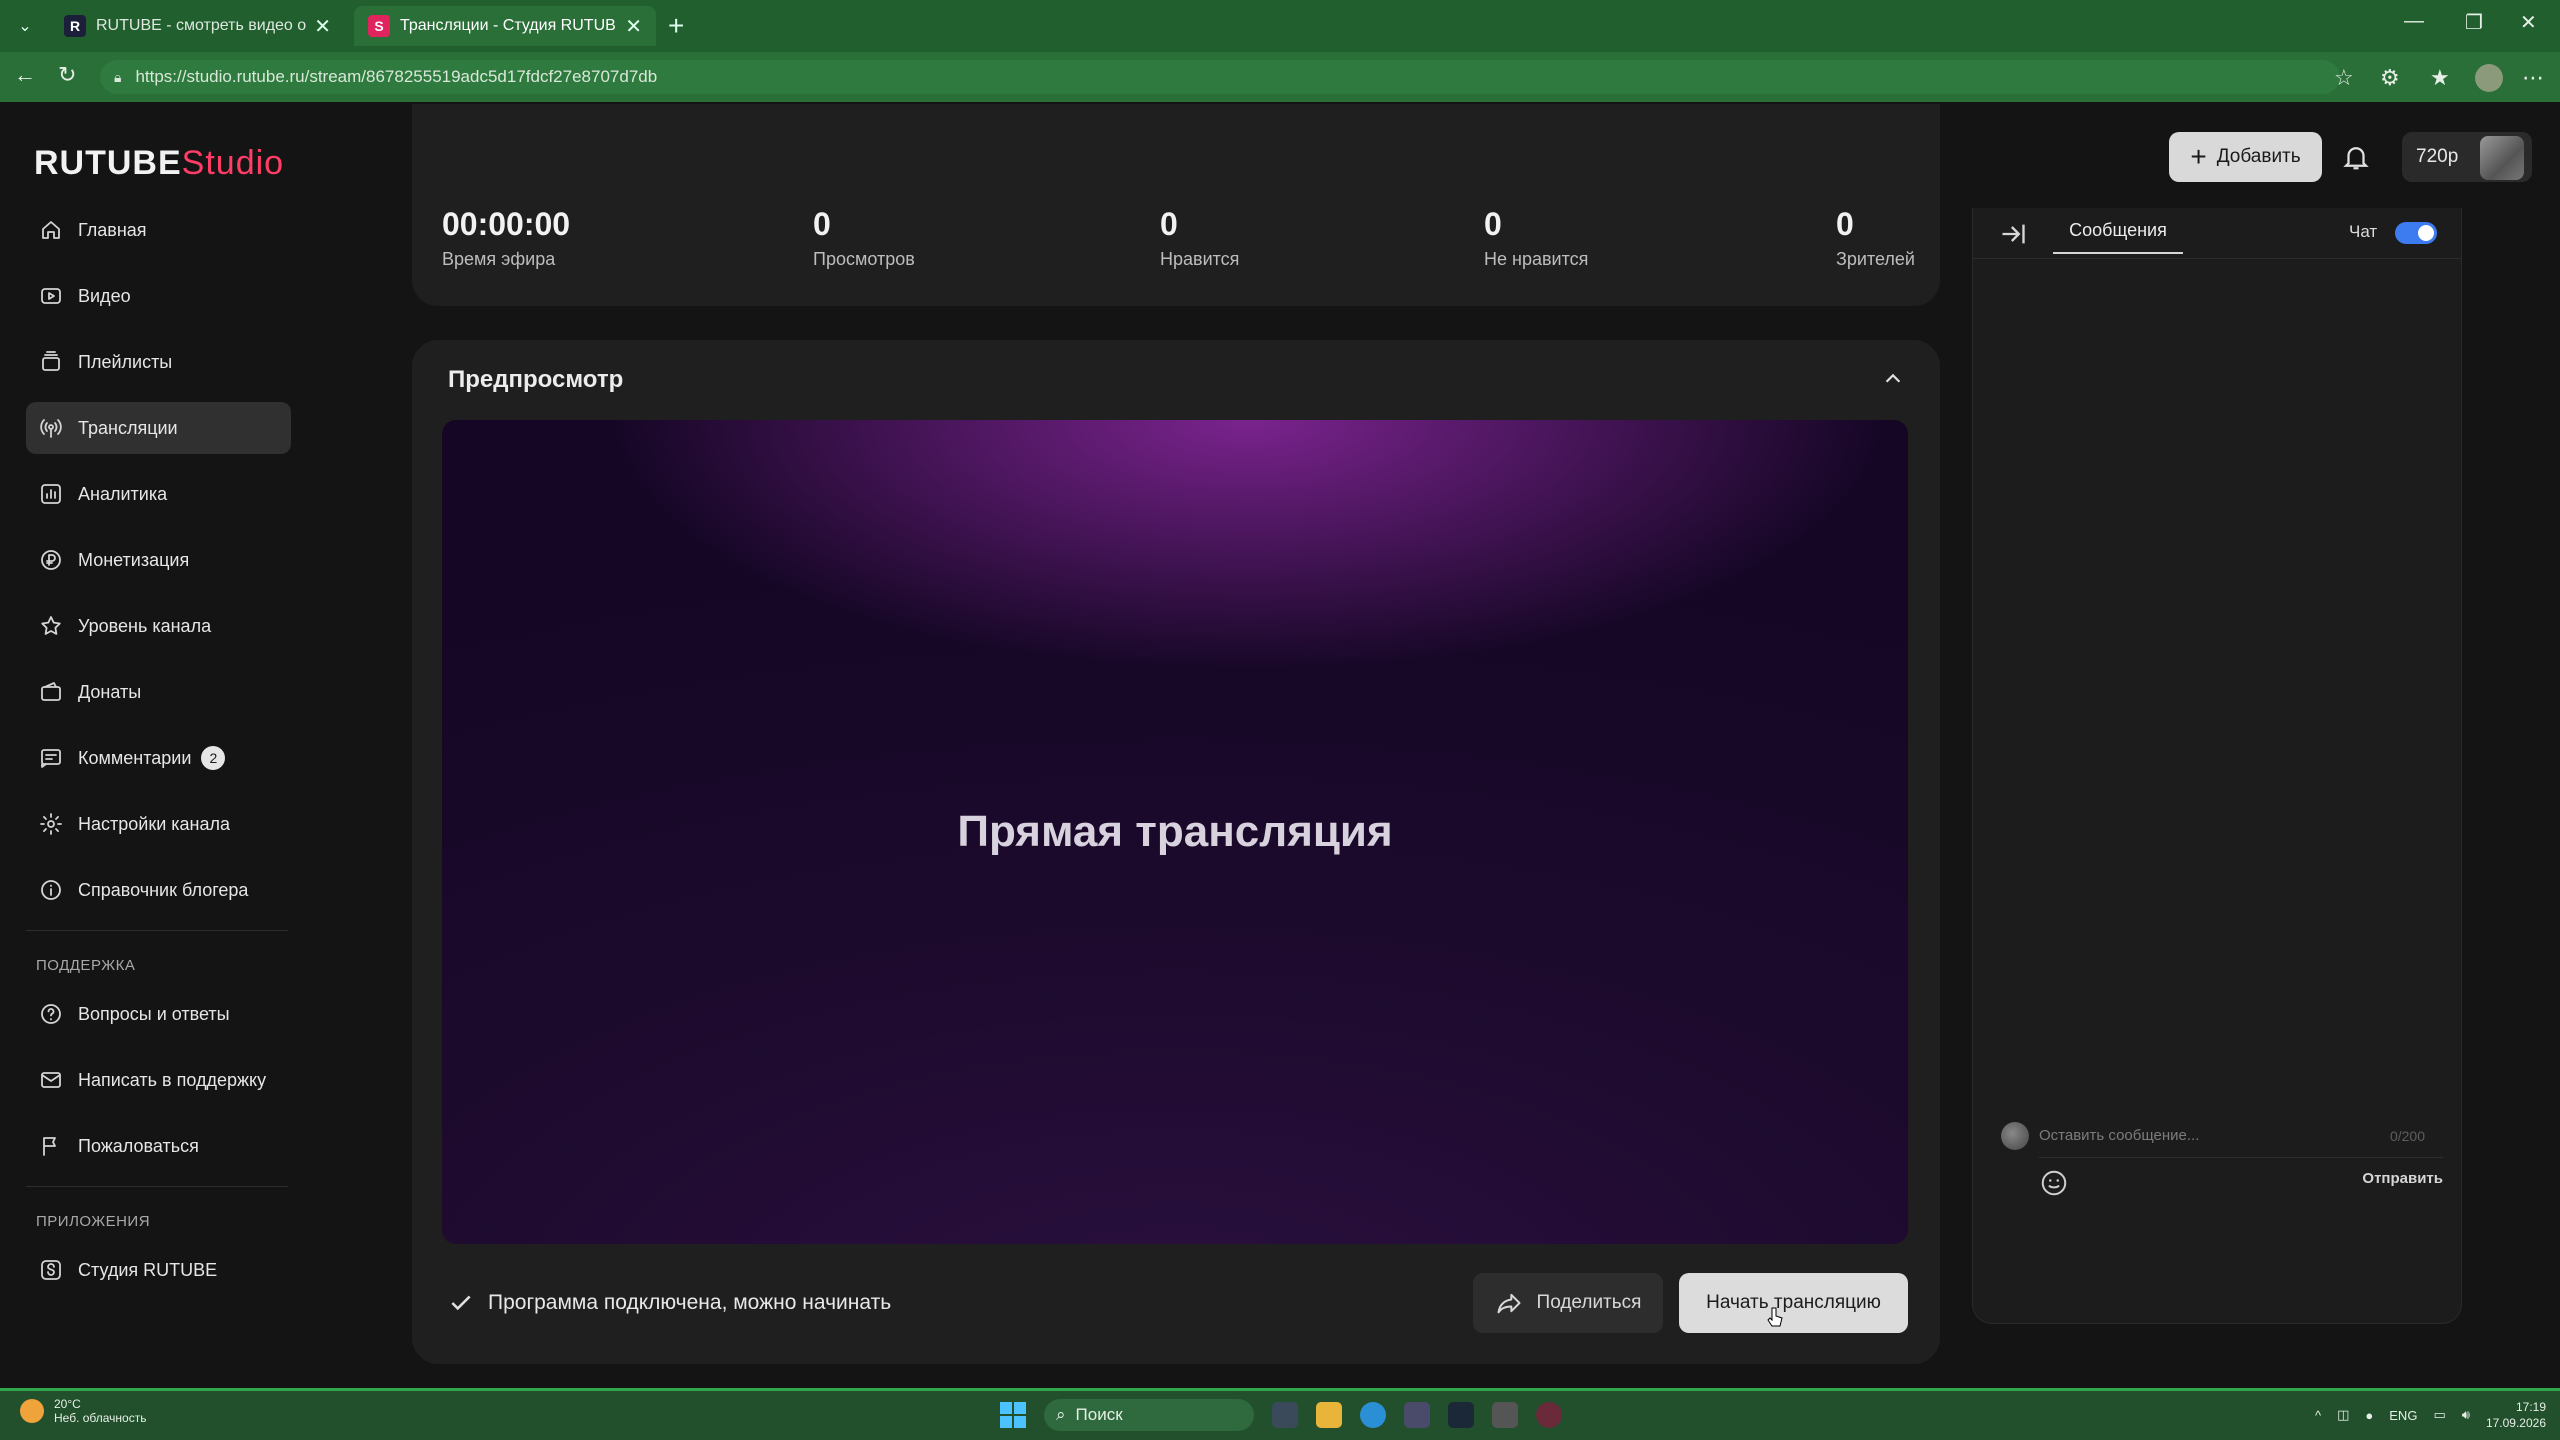 This screenshot has height=1440, width=2560. I want to click on chat-message-input: Оставить сообщение... 0/200, so click(2241, 1136).